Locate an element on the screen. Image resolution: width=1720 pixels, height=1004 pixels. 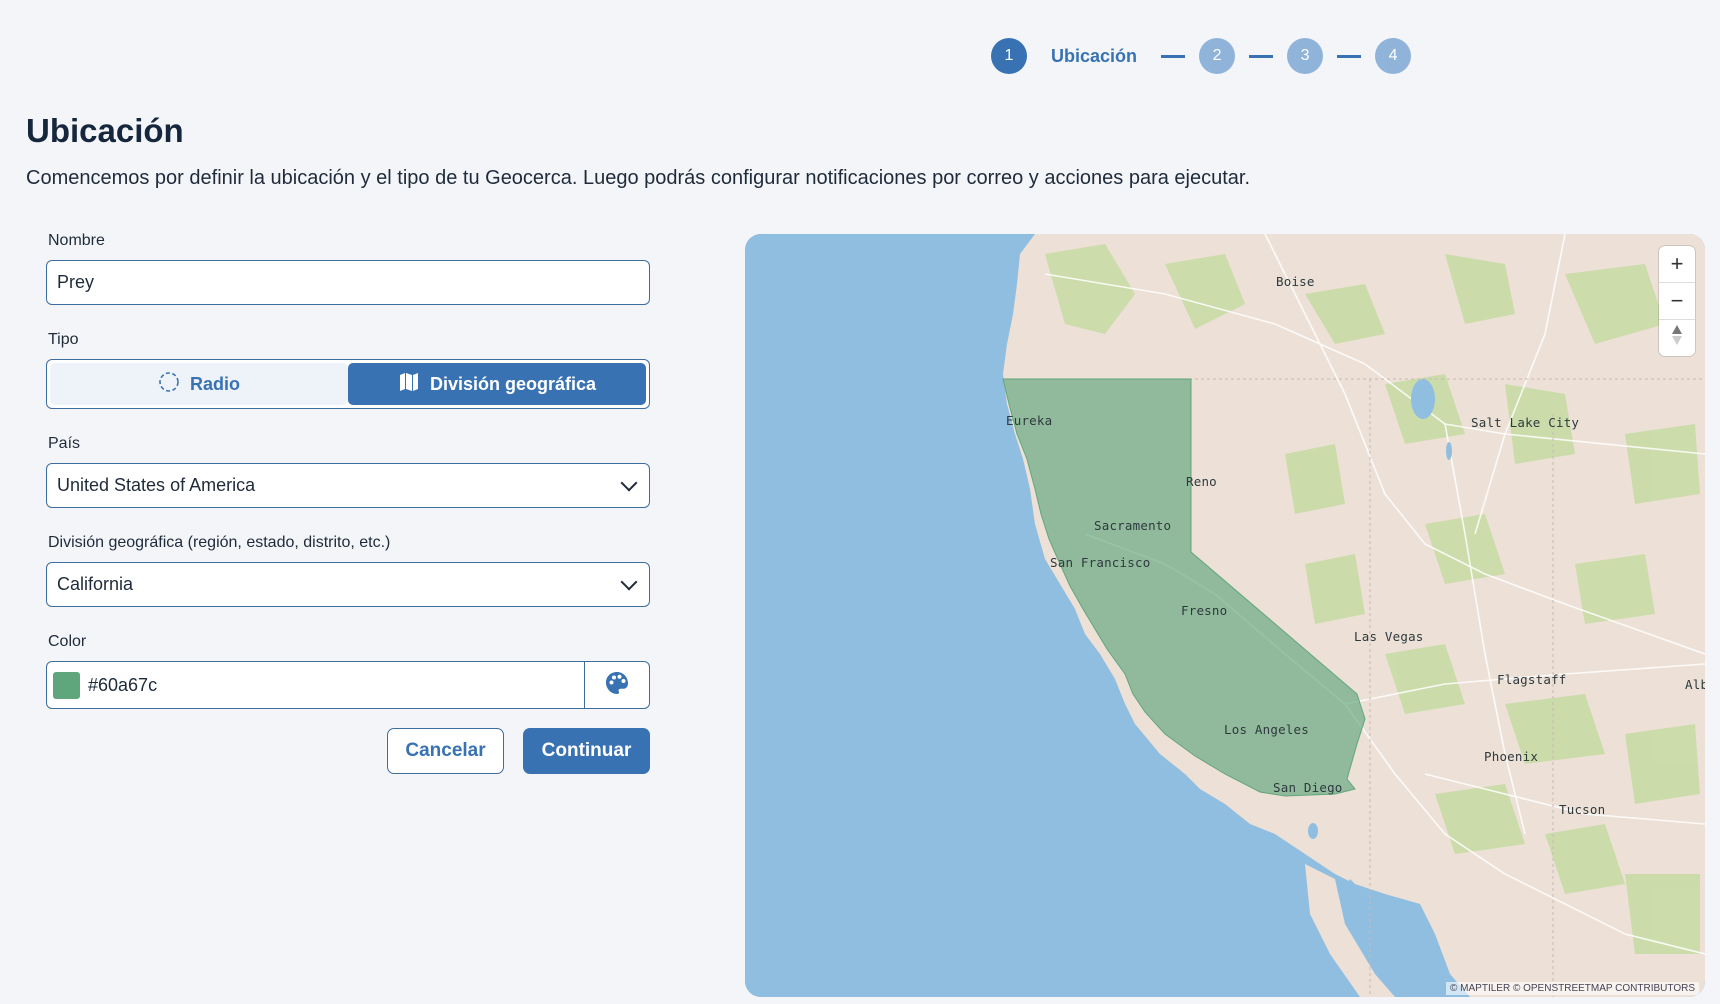
color-input: #60a67c is located at coordinates (315, 685).